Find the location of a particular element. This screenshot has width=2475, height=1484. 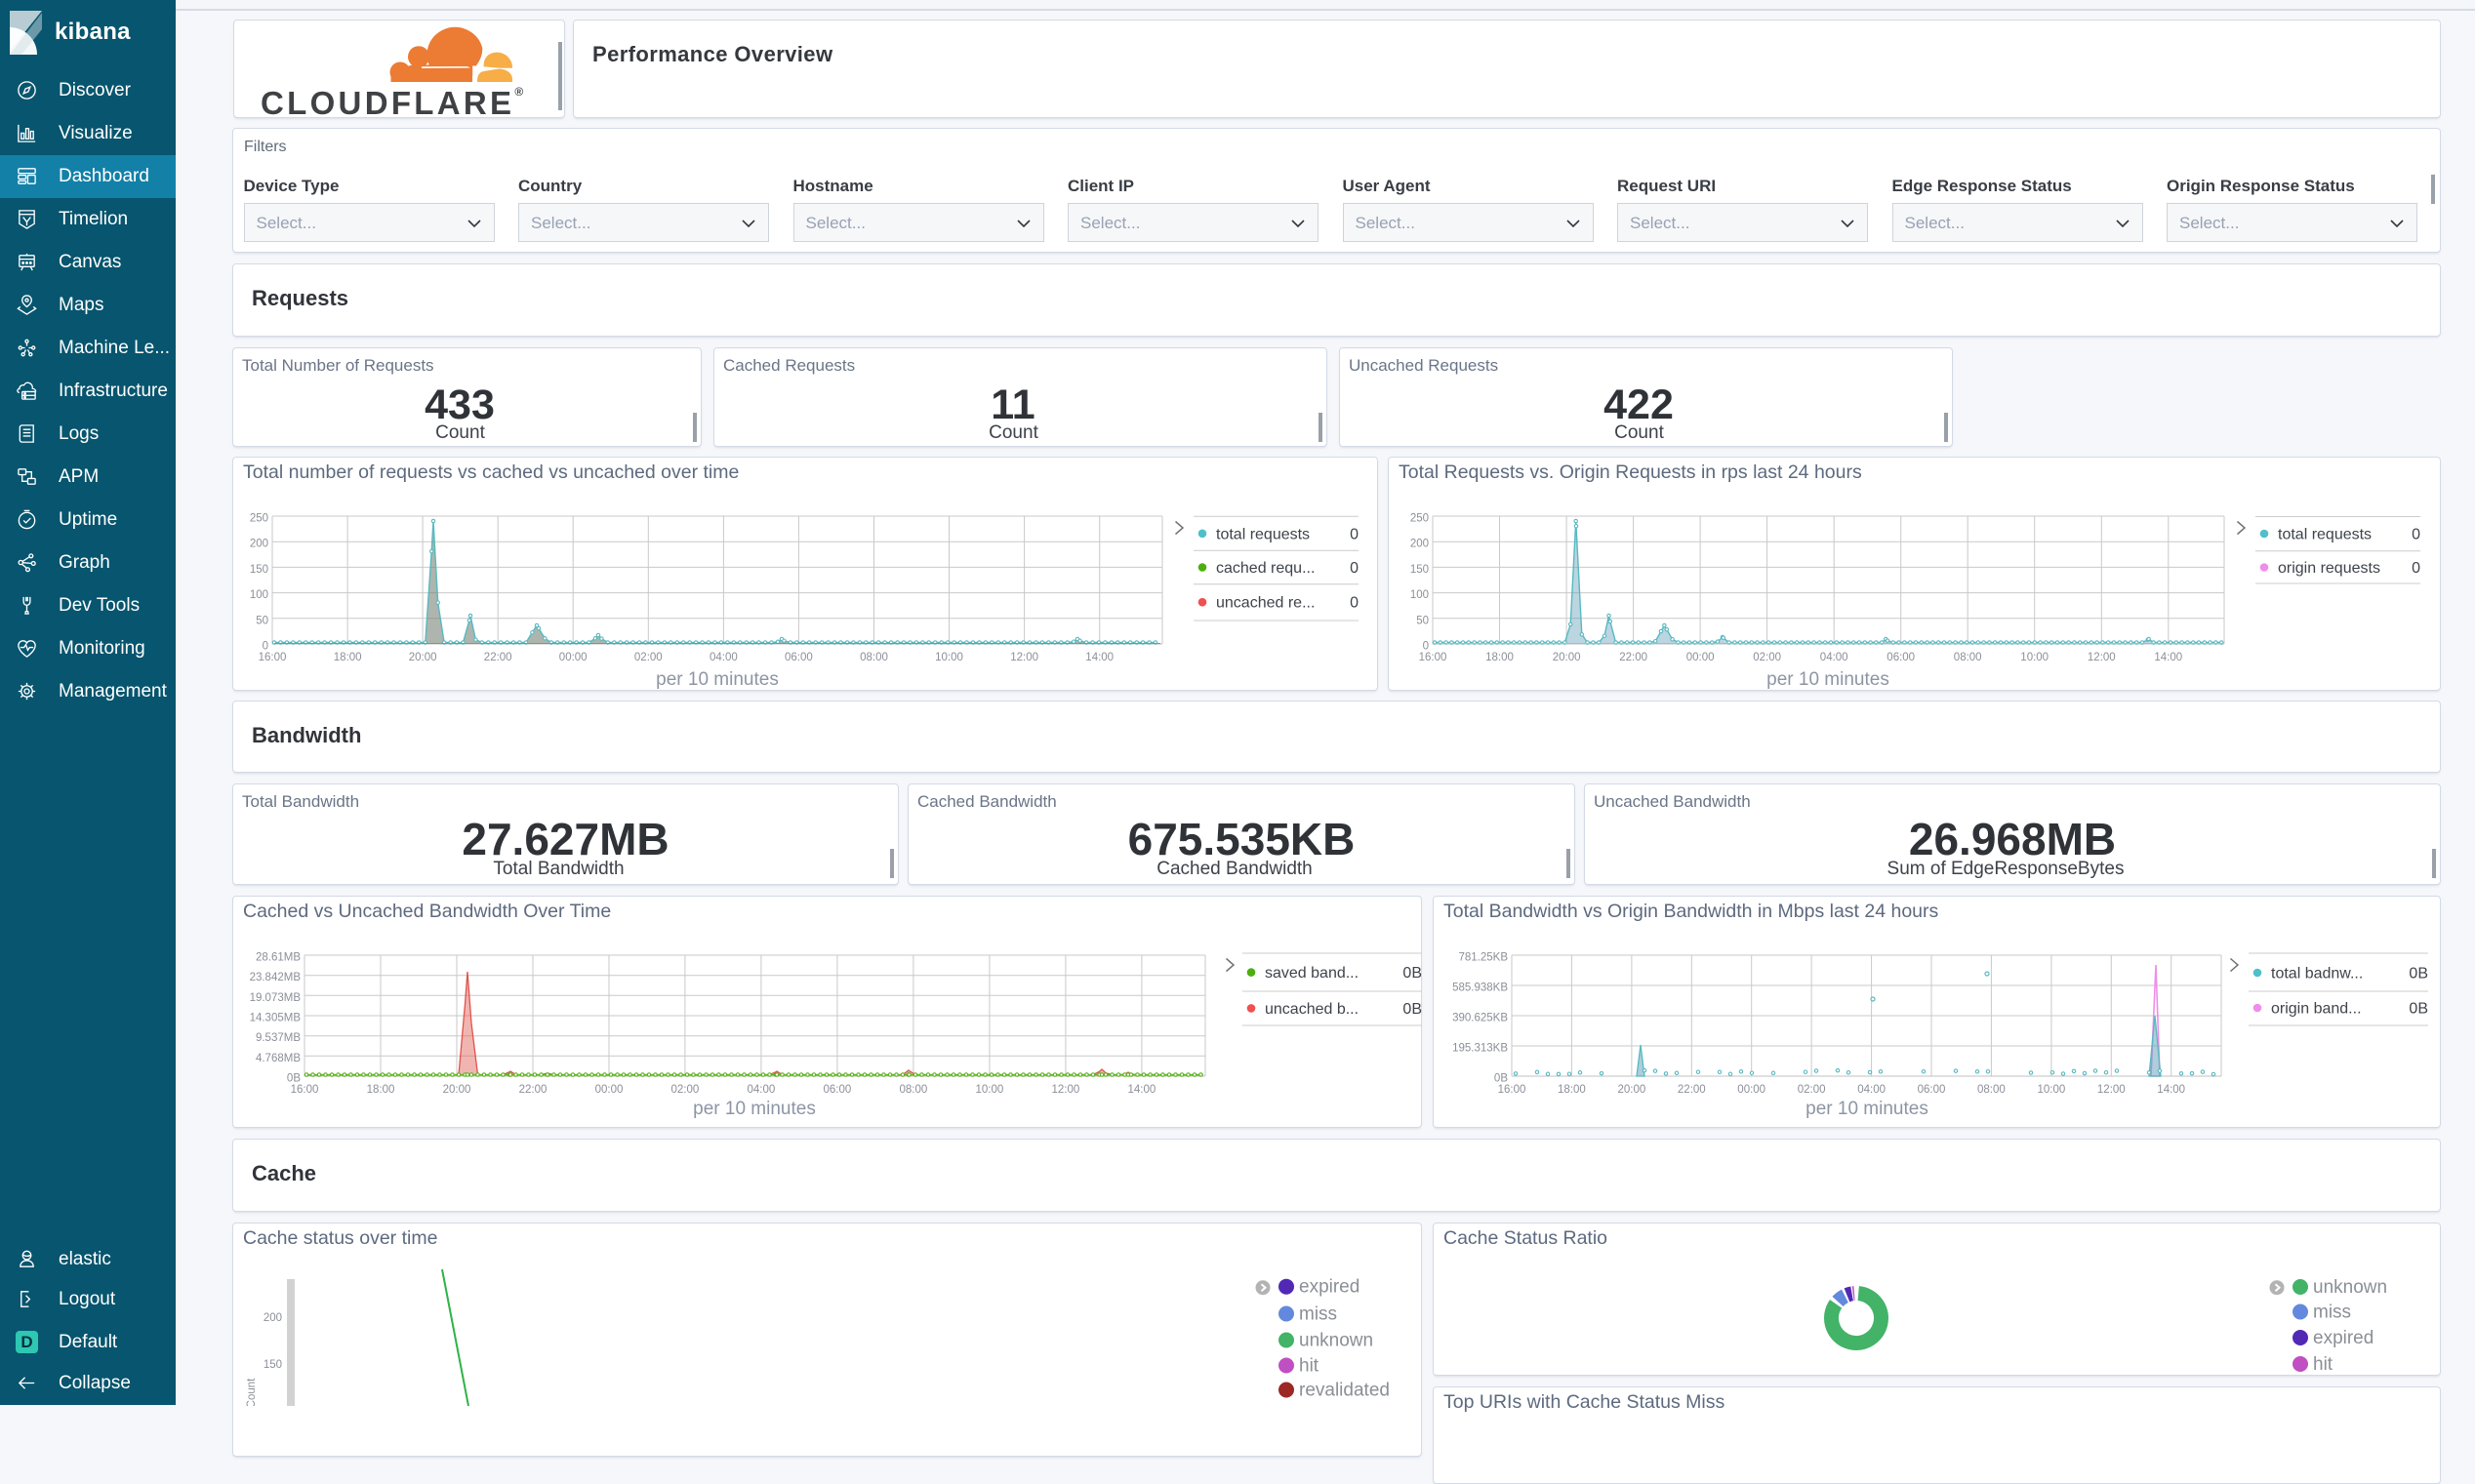

svg-text: 781.25KB is located at coordinates (1483, 958).